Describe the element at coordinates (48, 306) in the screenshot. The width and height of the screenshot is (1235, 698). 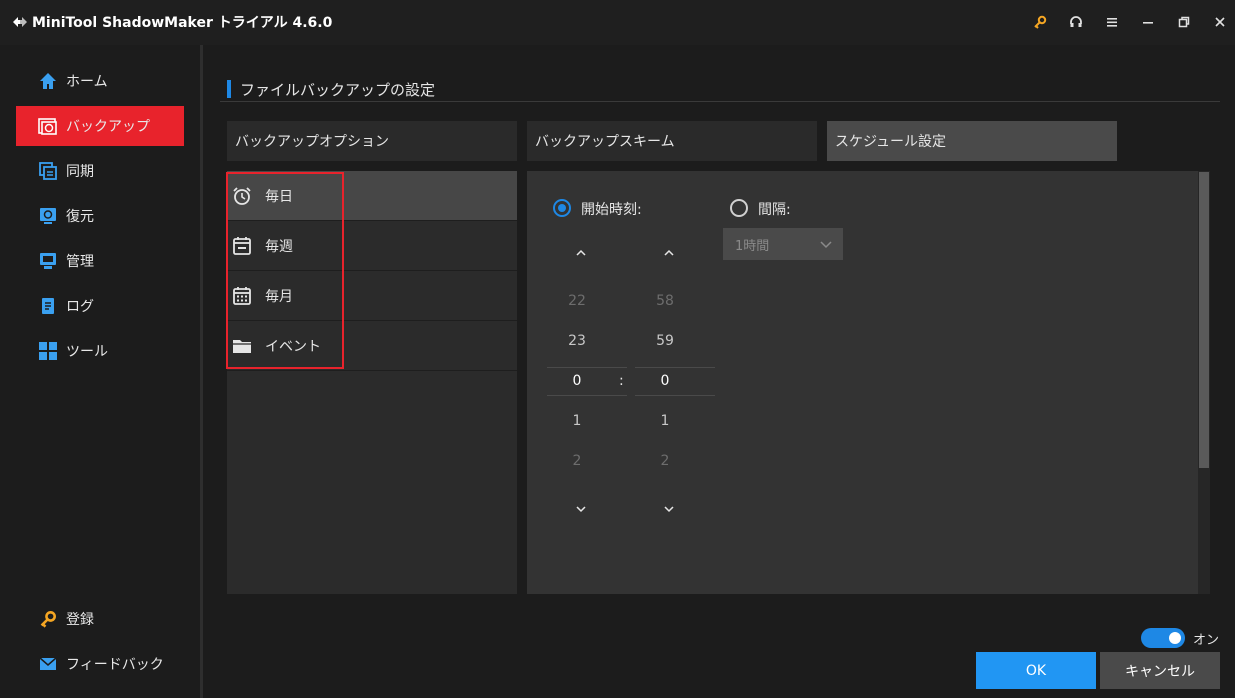
I see `log-icon` at that location.